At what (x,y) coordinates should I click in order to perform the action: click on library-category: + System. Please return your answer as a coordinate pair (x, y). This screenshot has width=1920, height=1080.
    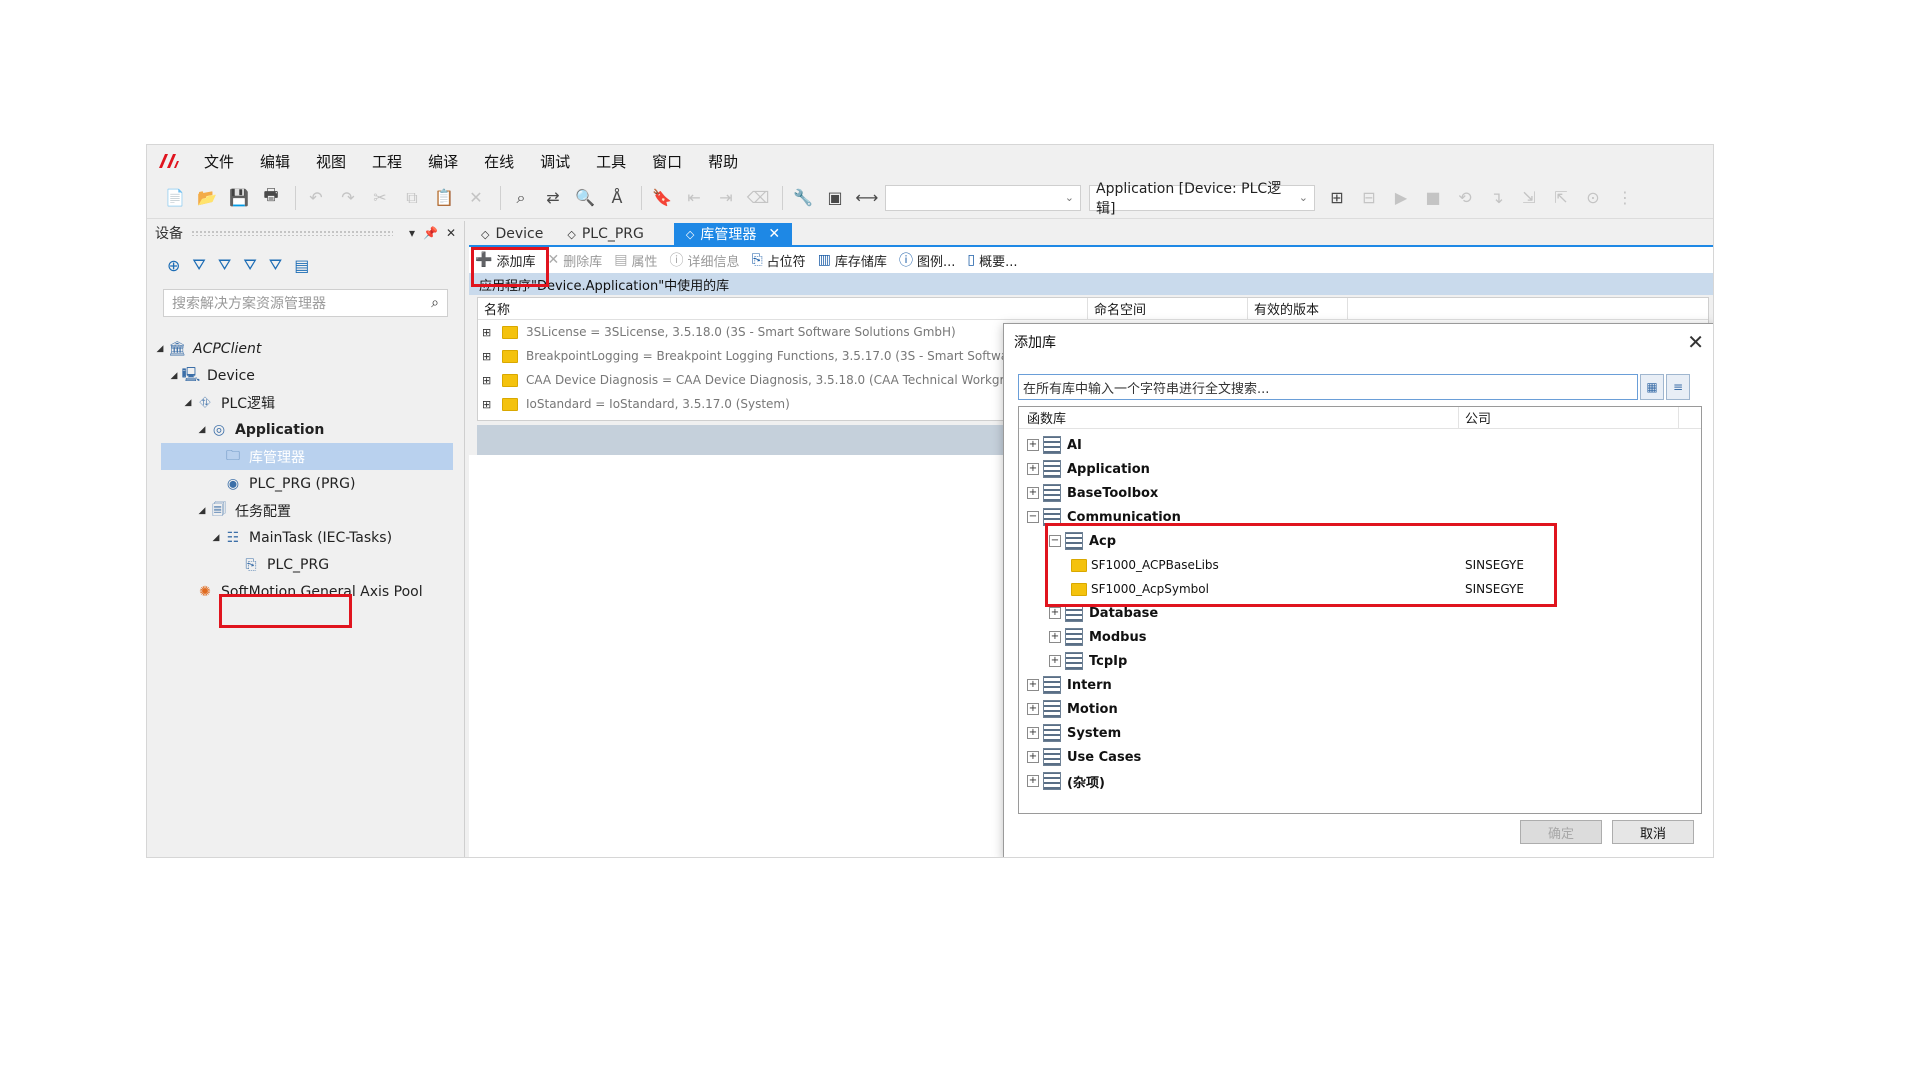
    Looking at the image, I should click on (1360, 733).